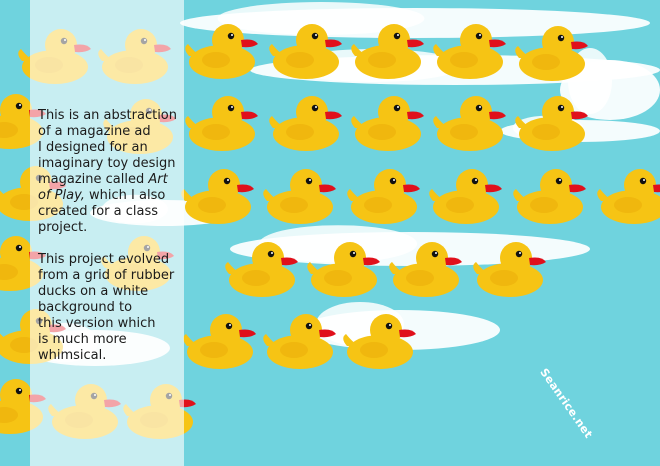  I want to click on caption-line: is much more, so click(82, 339).